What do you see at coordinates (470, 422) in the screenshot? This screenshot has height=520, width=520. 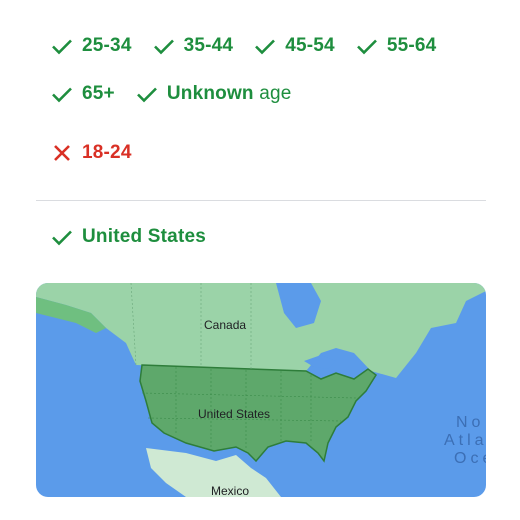 I see `ocean-label-1: No` at bounding box center [470, 422].